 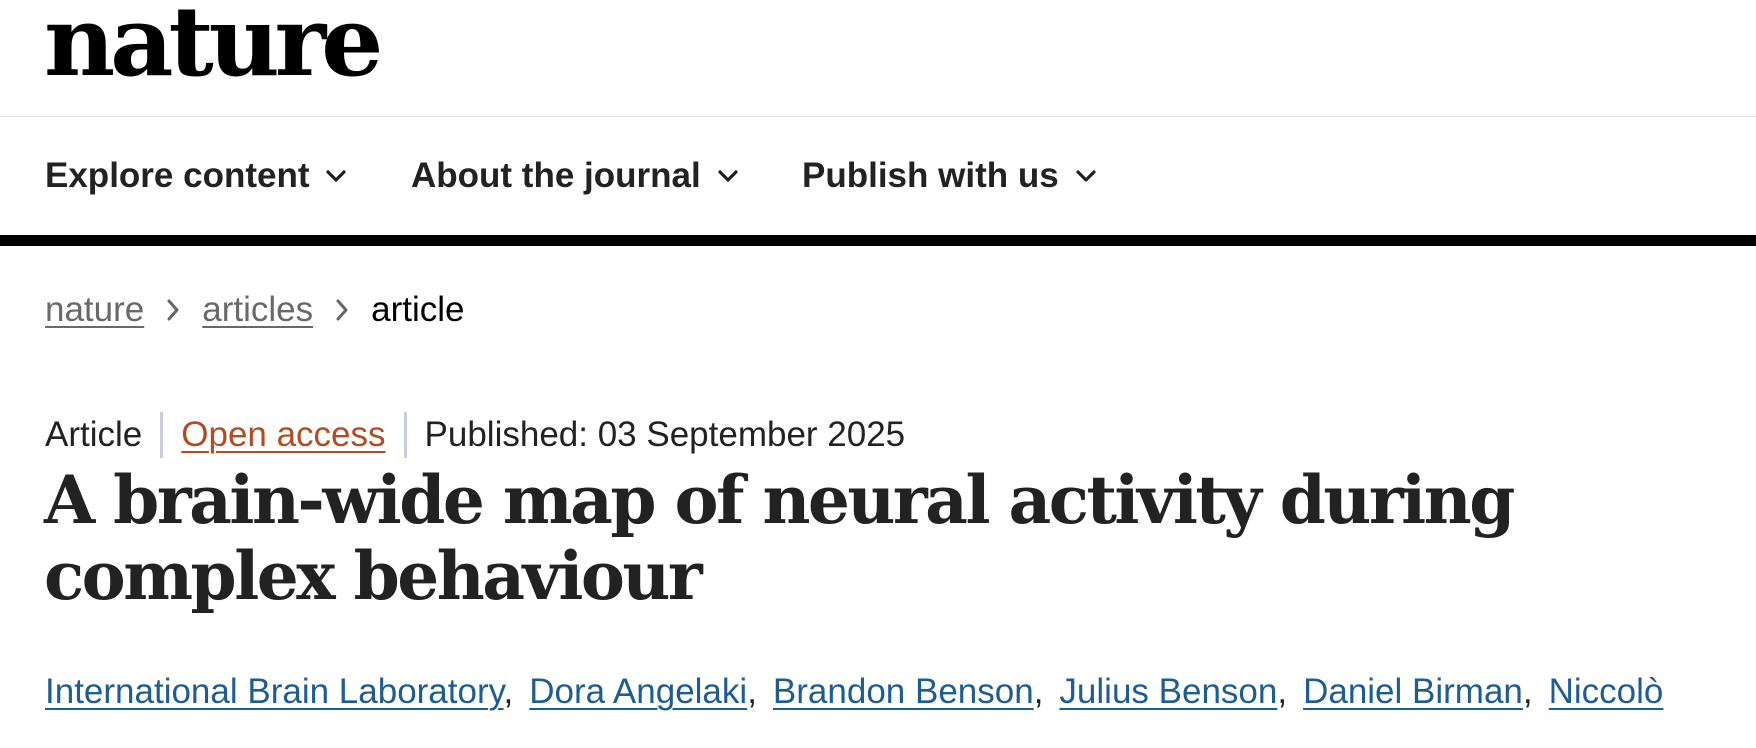 I want to click on nav-explore-content-label: Explore content, so click(x=177, y=175).